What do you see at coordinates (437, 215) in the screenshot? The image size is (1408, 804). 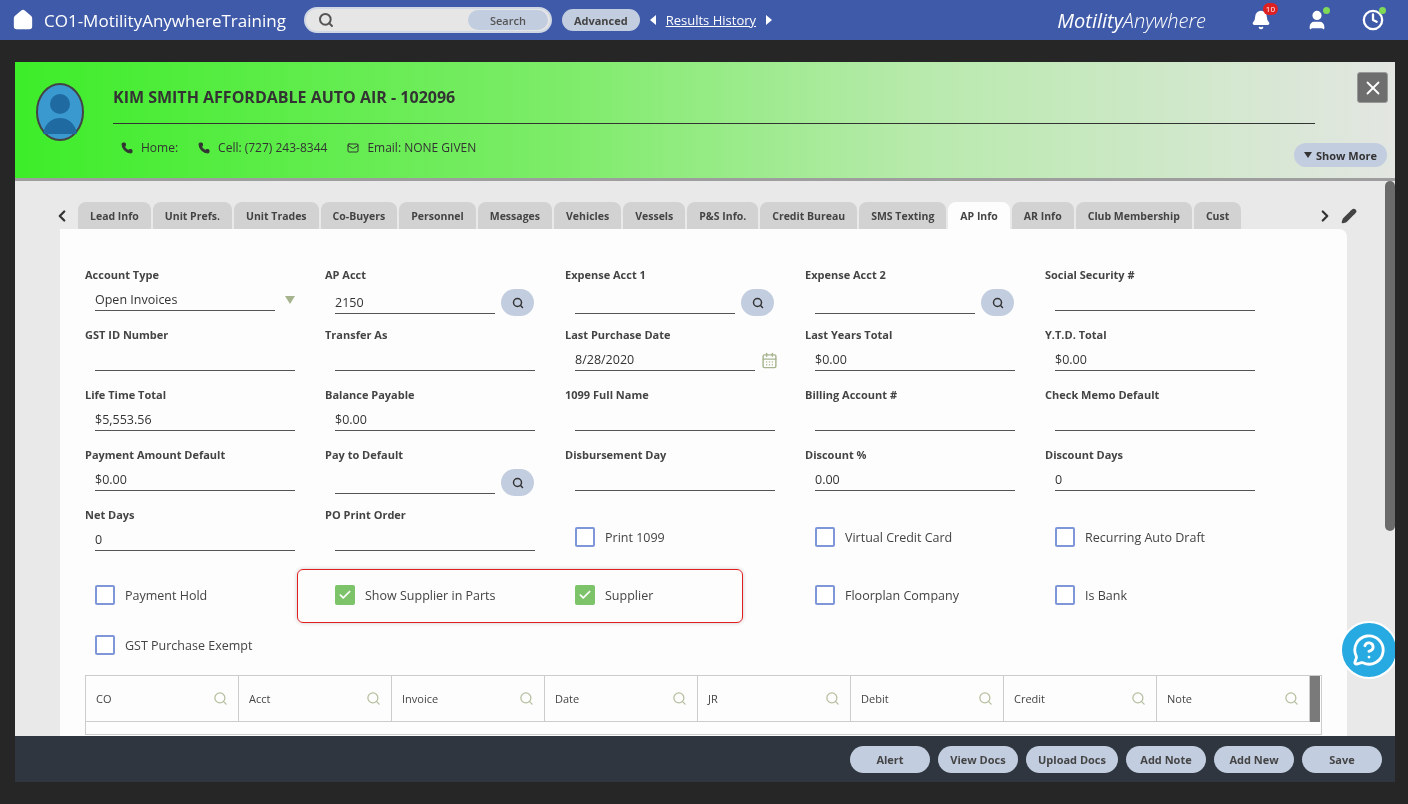 I see `tab: Personnel` at bounding box center [437, 215].